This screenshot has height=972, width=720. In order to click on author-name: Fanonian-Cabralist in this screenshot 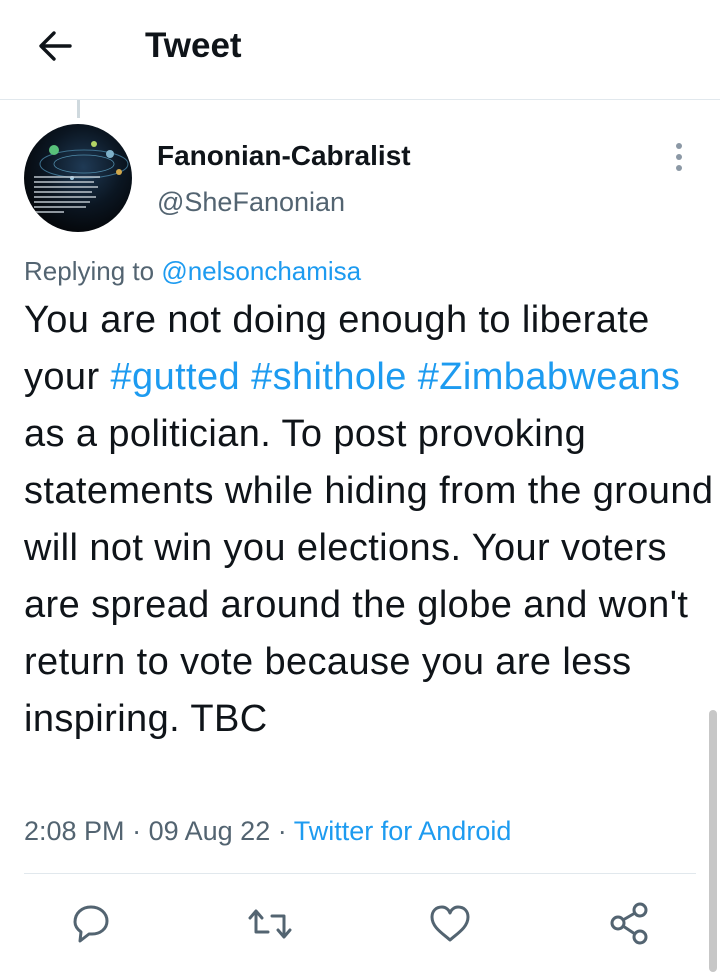, I will do `click(284, 156)`.